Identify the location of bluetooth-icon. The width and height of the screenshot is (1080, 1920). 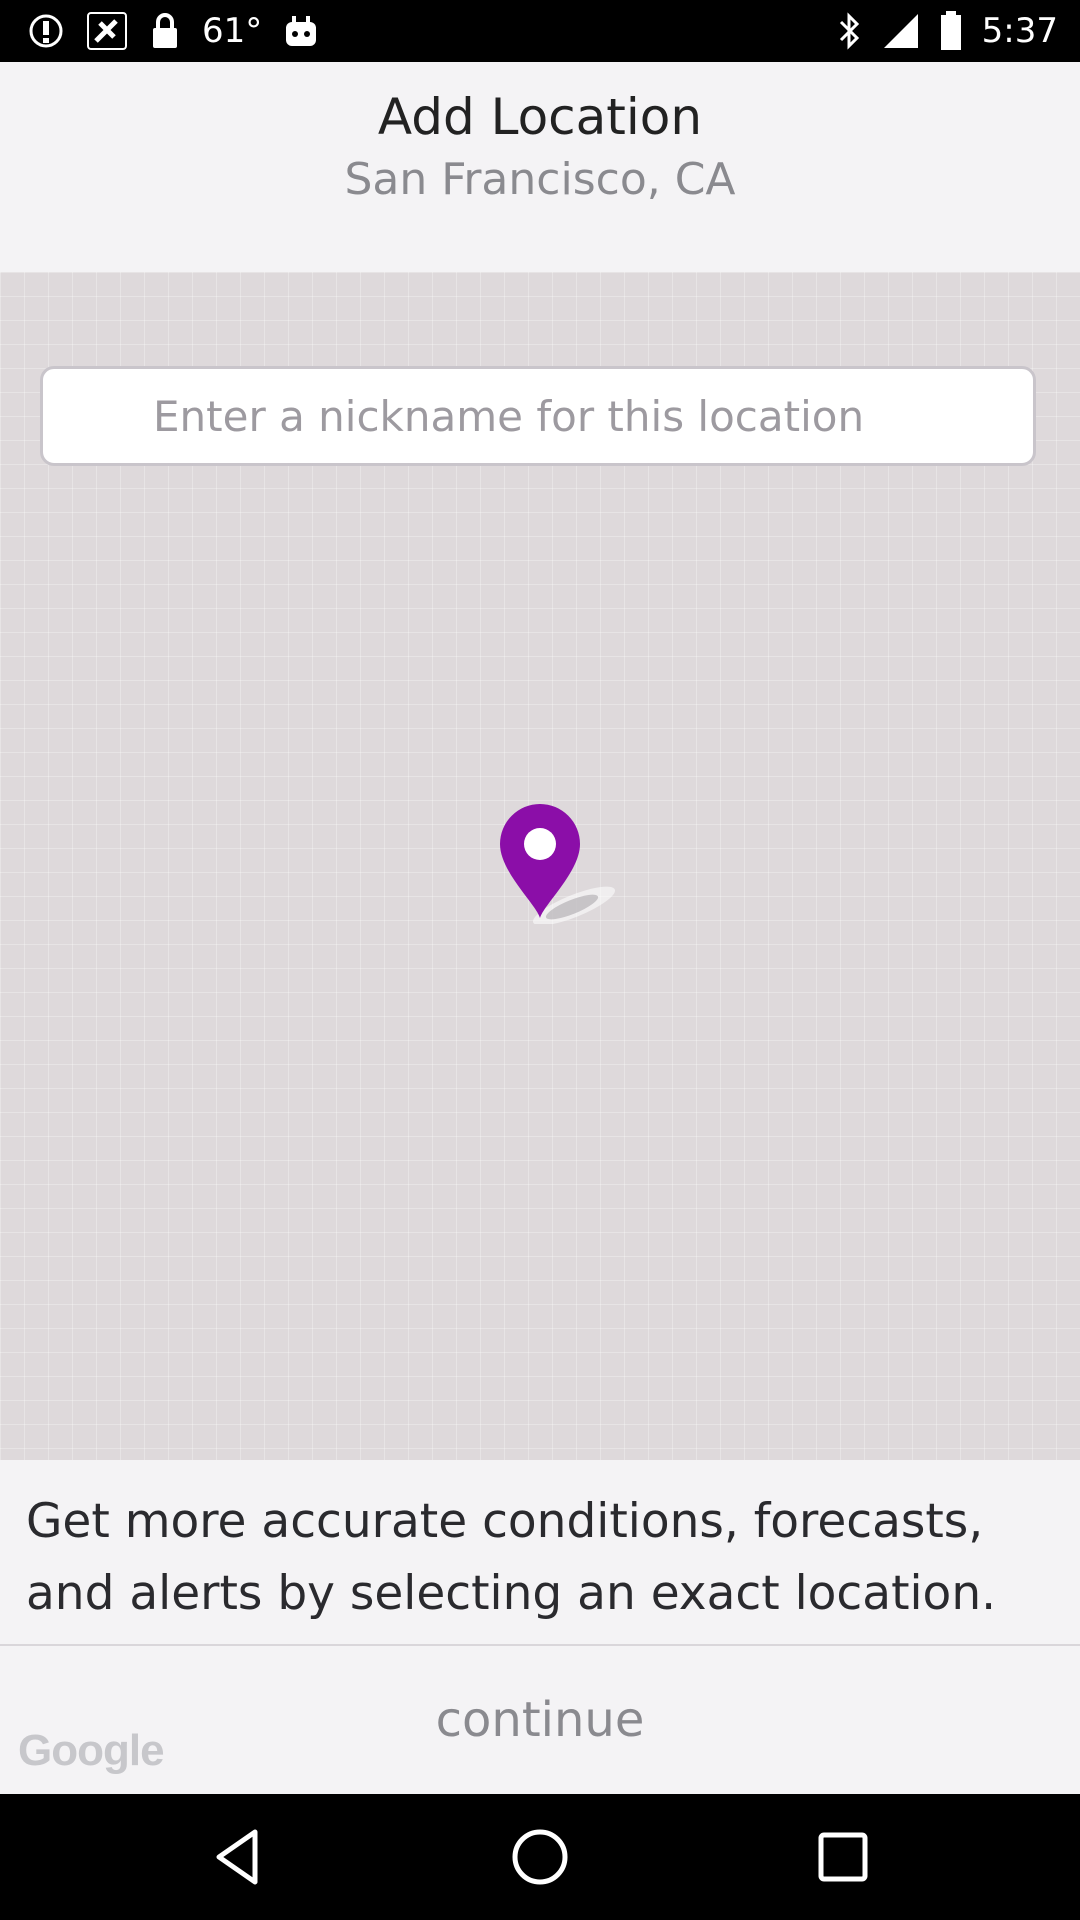
(850, 31).